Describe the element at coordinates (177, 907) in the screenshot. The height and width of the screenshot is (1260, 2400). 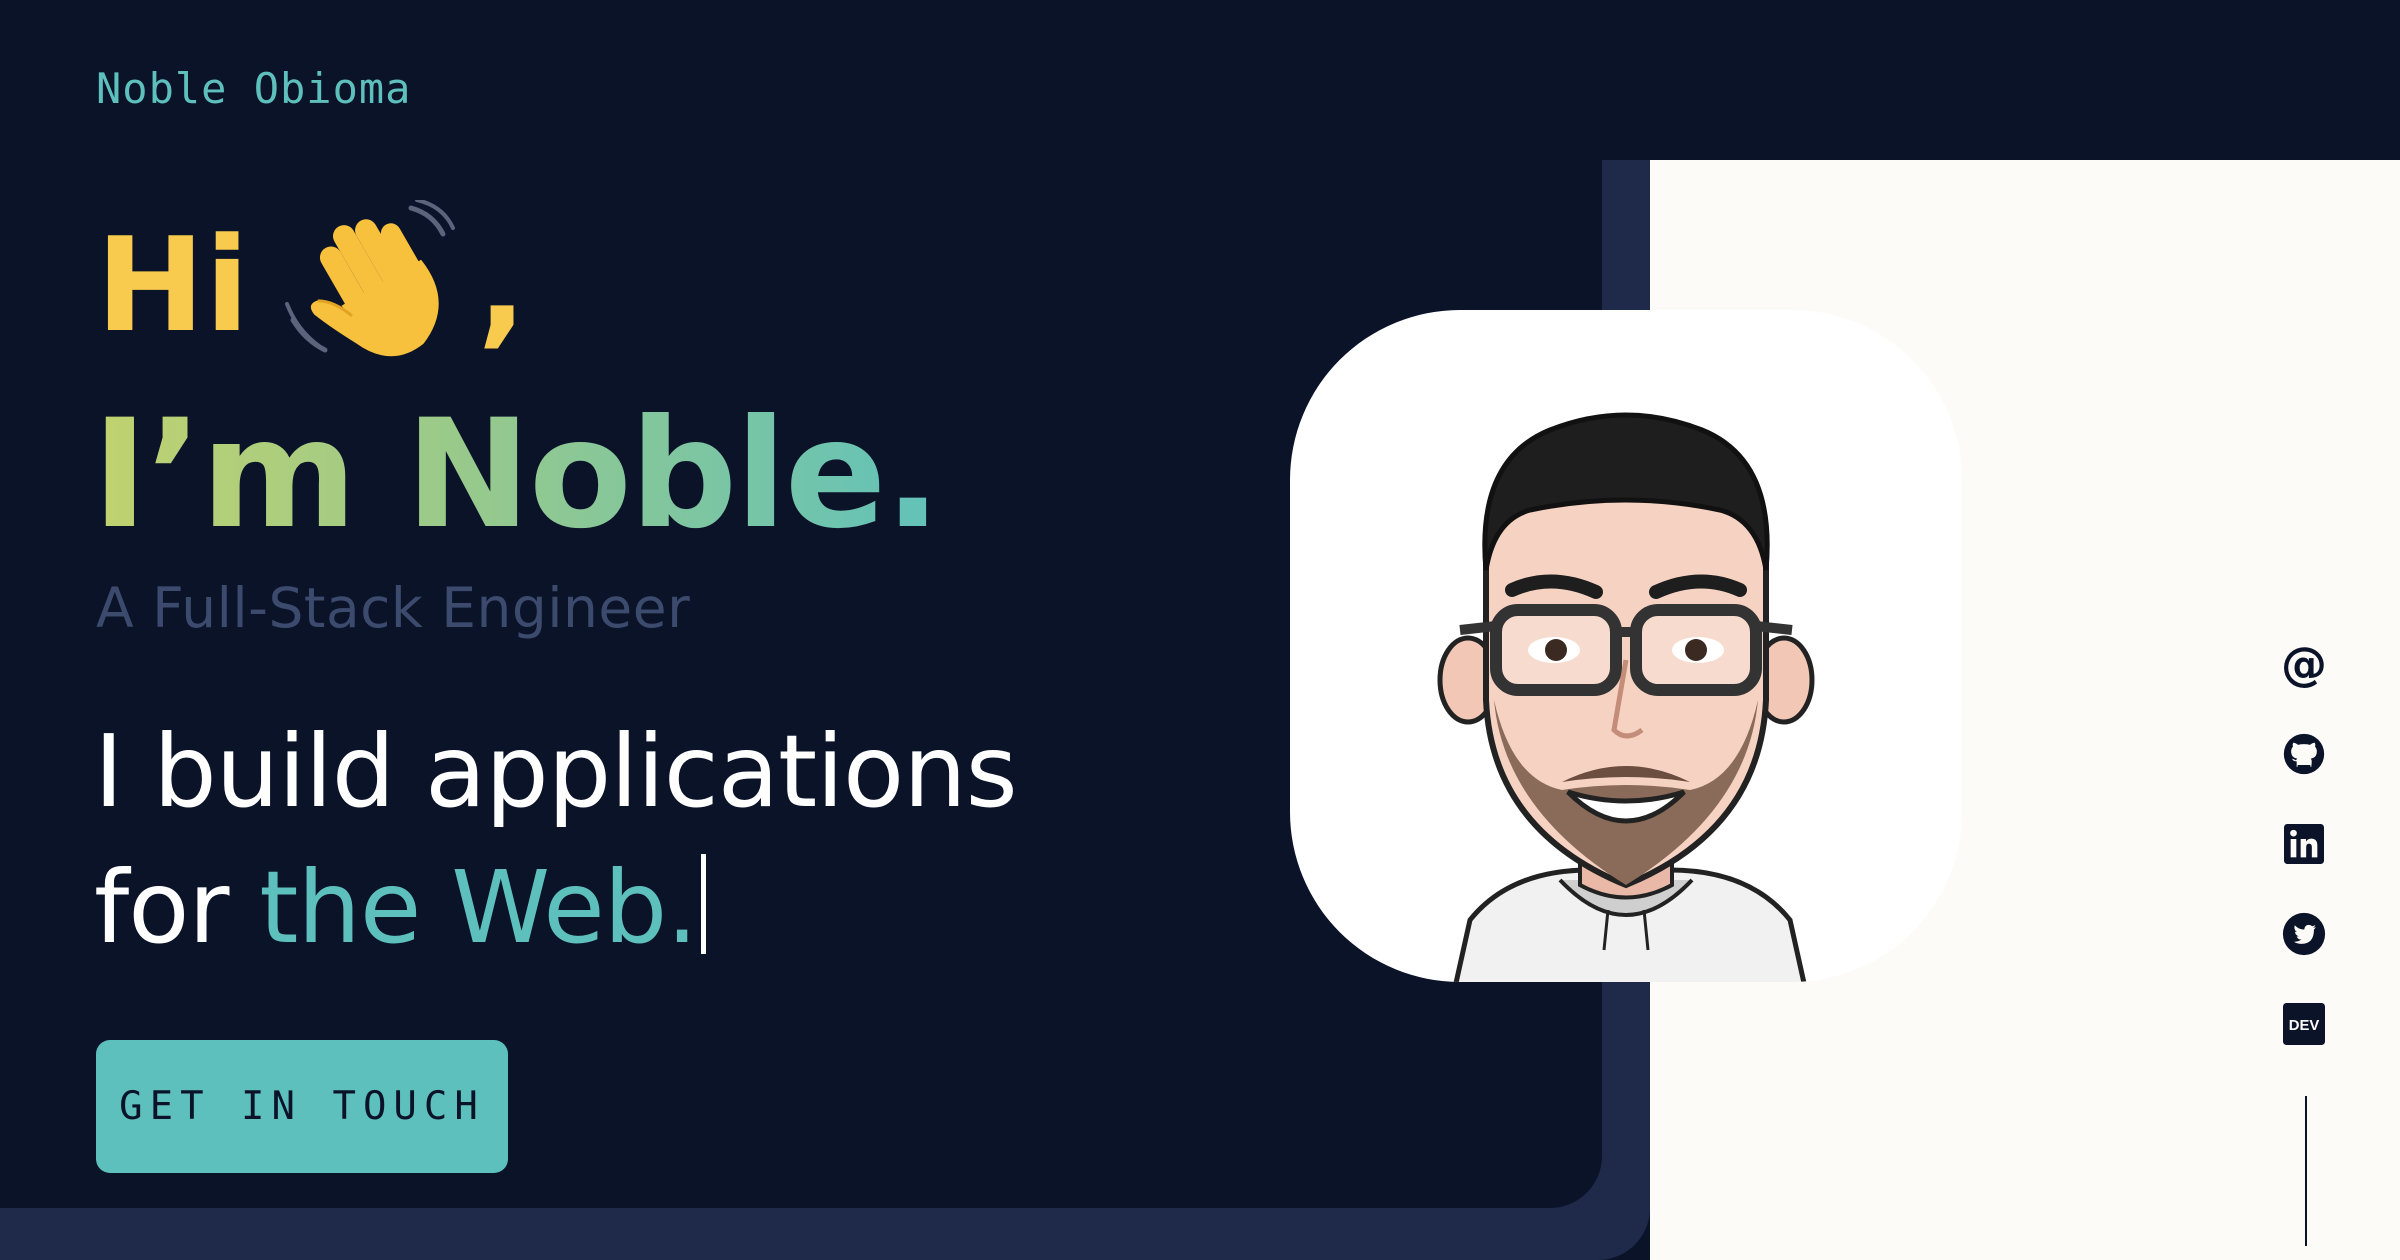
I see `tagline-for: for` at that location.